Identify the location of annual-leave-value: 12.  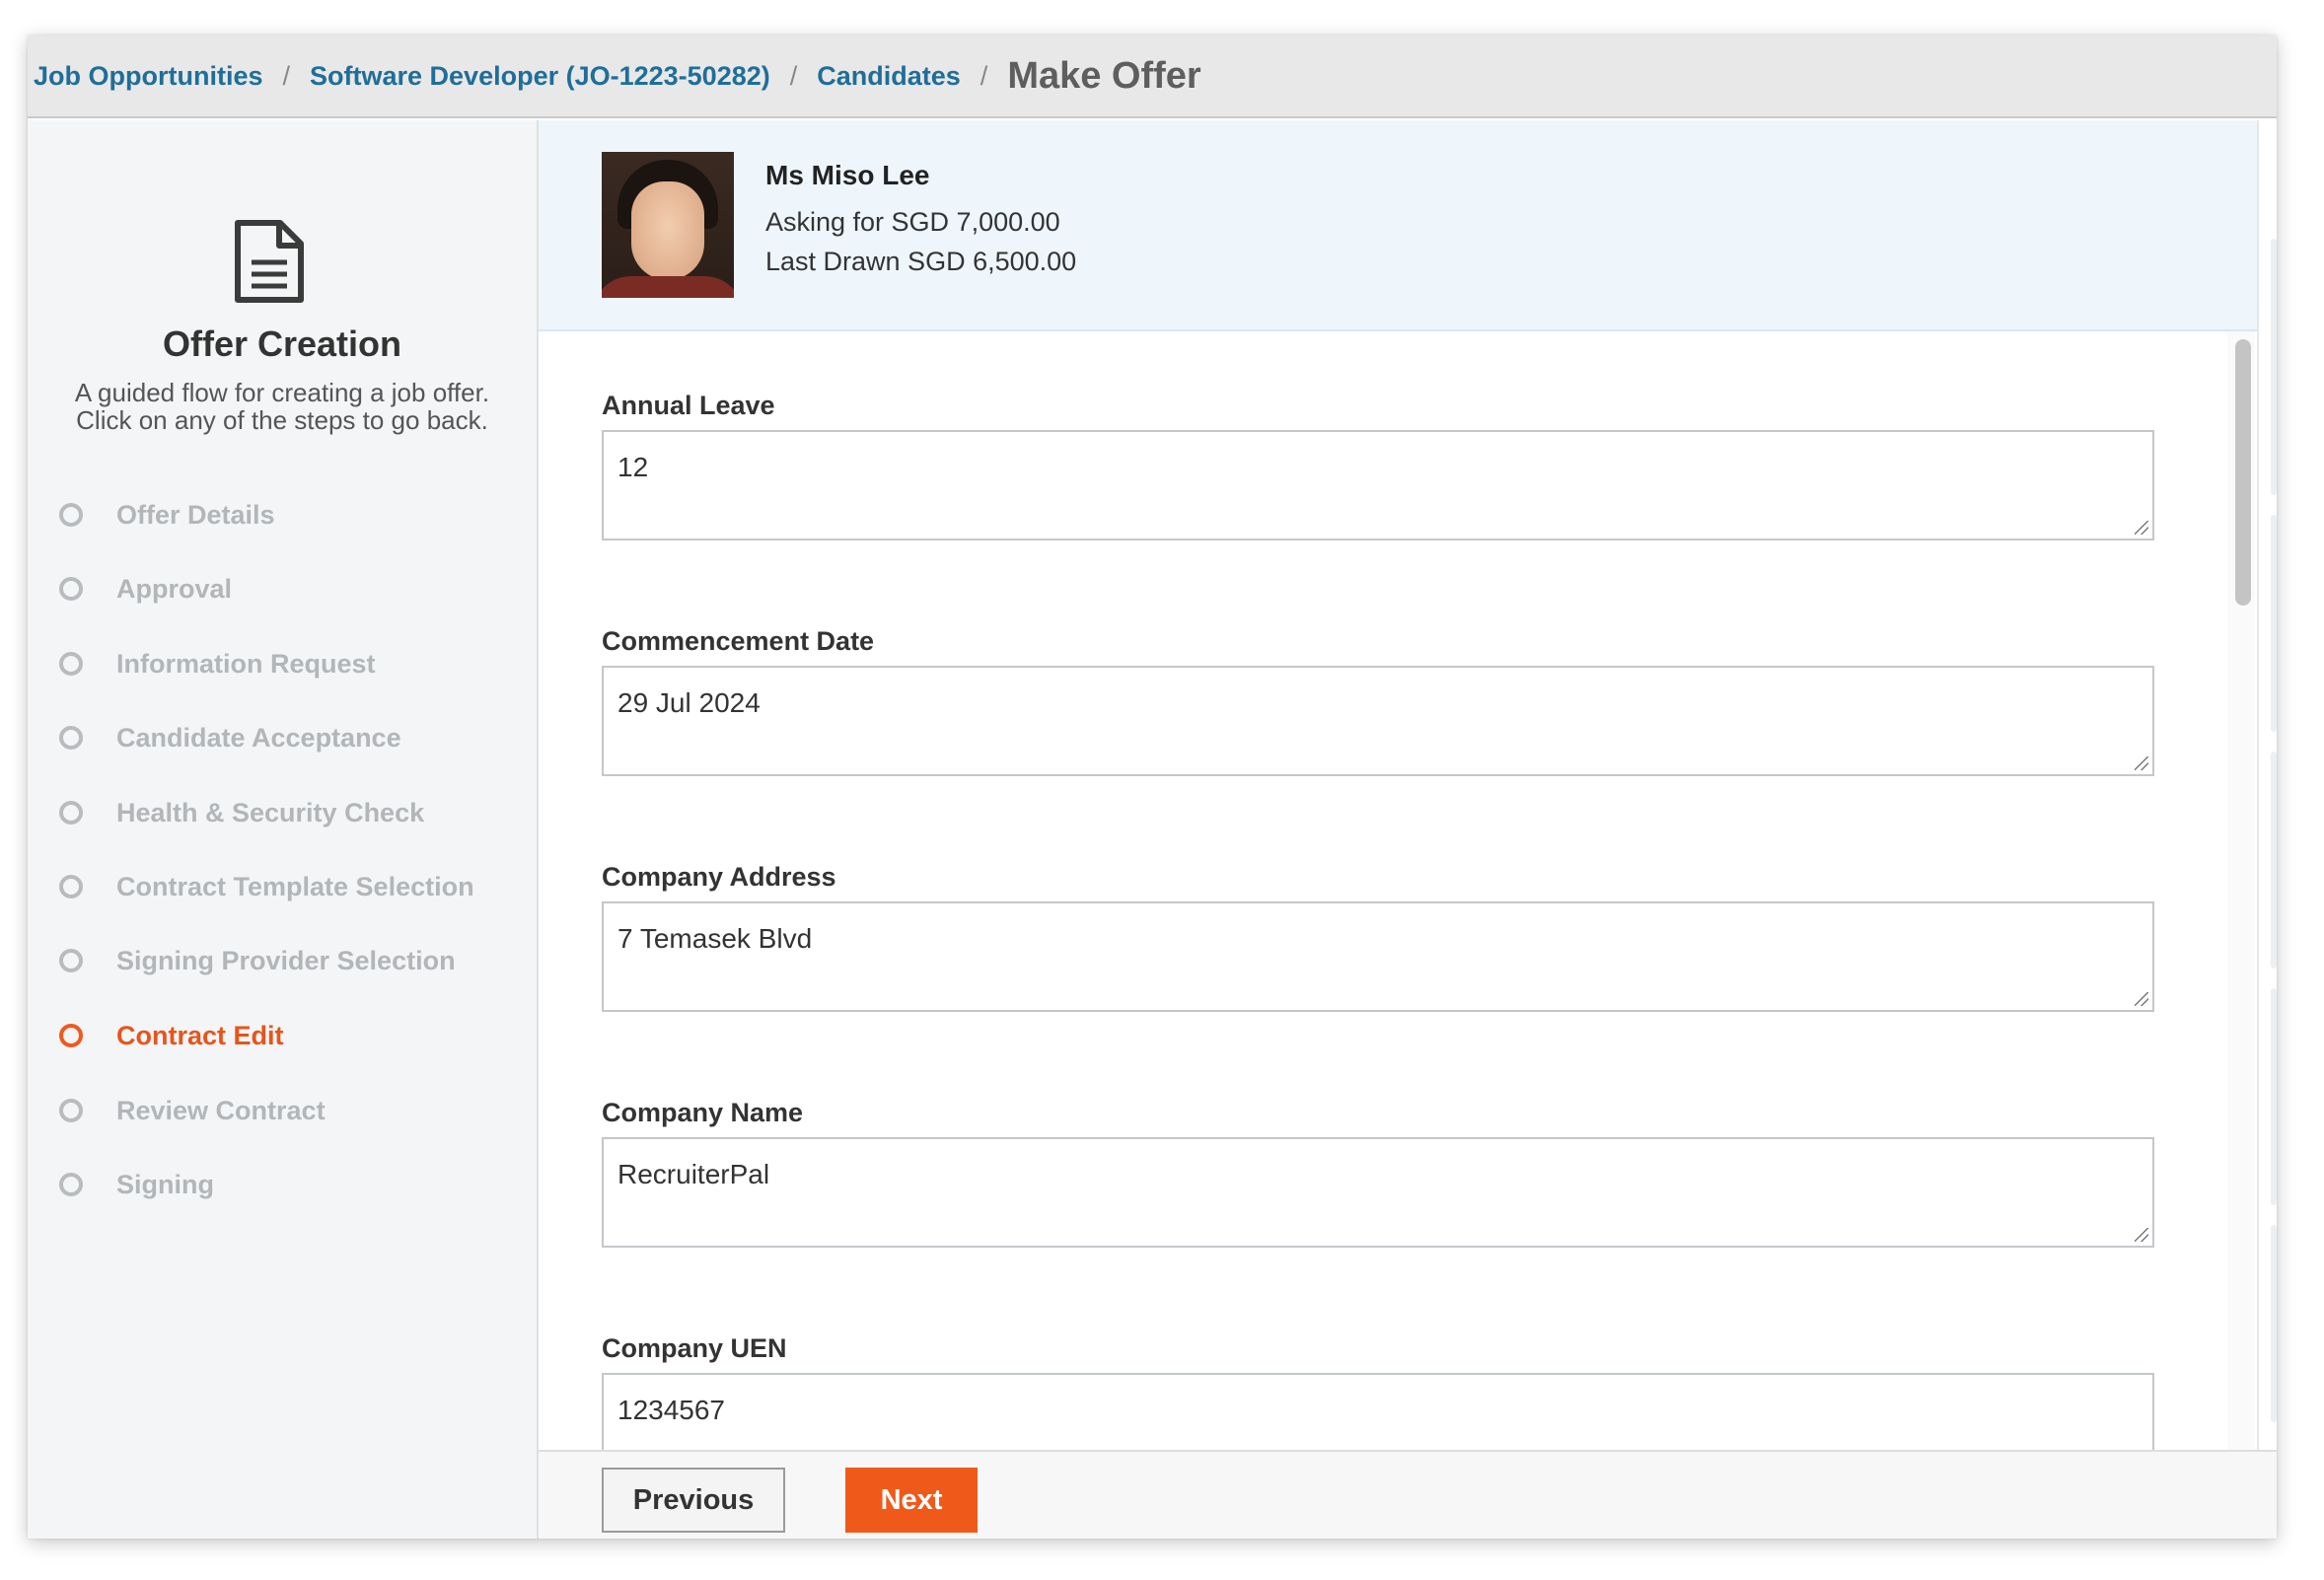
(633, 467).